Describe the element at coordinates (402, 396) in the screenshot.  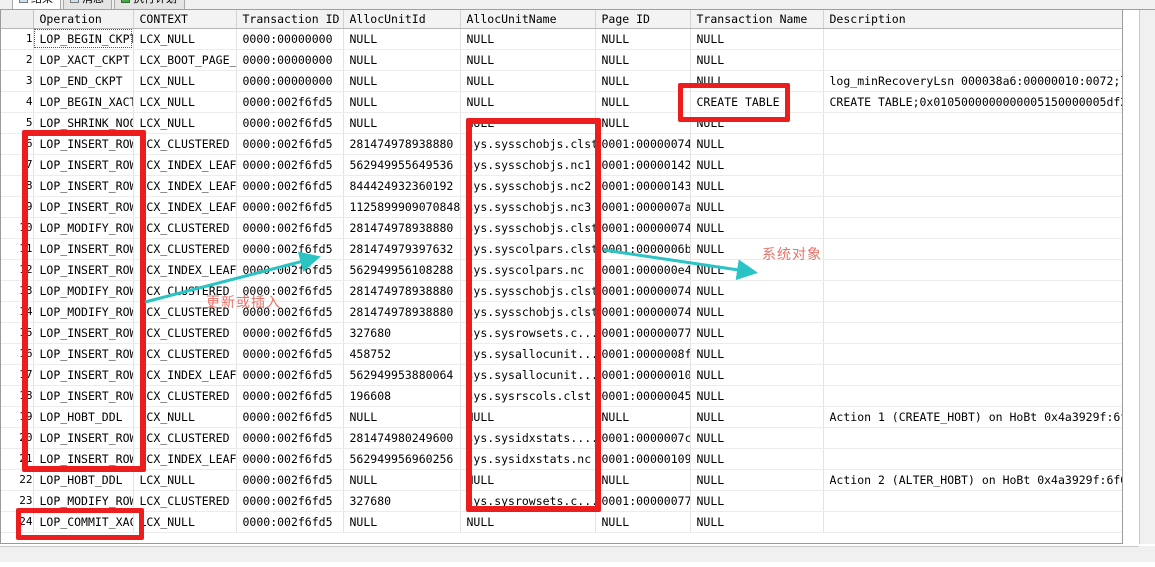
I see `cell-alloc-unit-id: 196608` at that location.